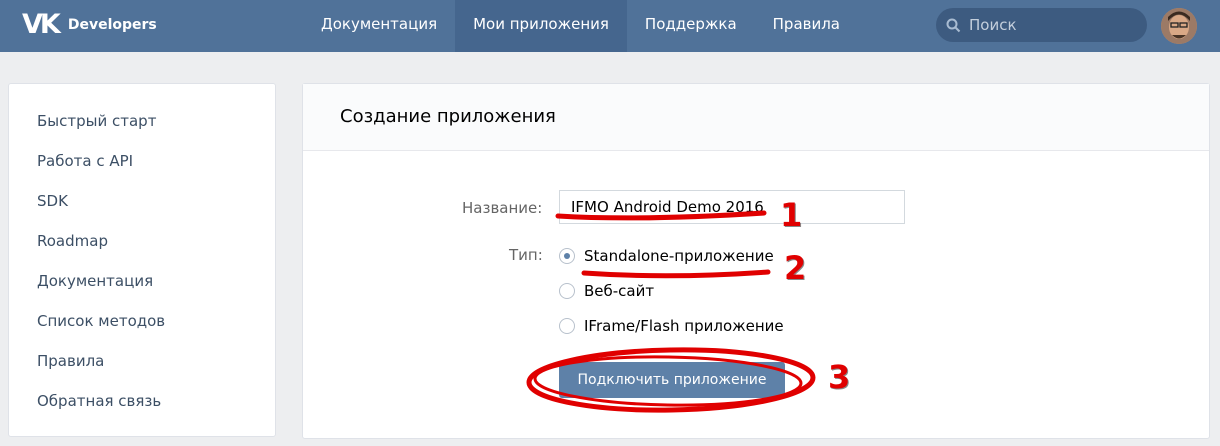 This screenshot has width=1220, height=446. What do you see at coordinates (526, 255) in the screenshot?
I see `type-label: Тип:` at bounding box center [526, 255].